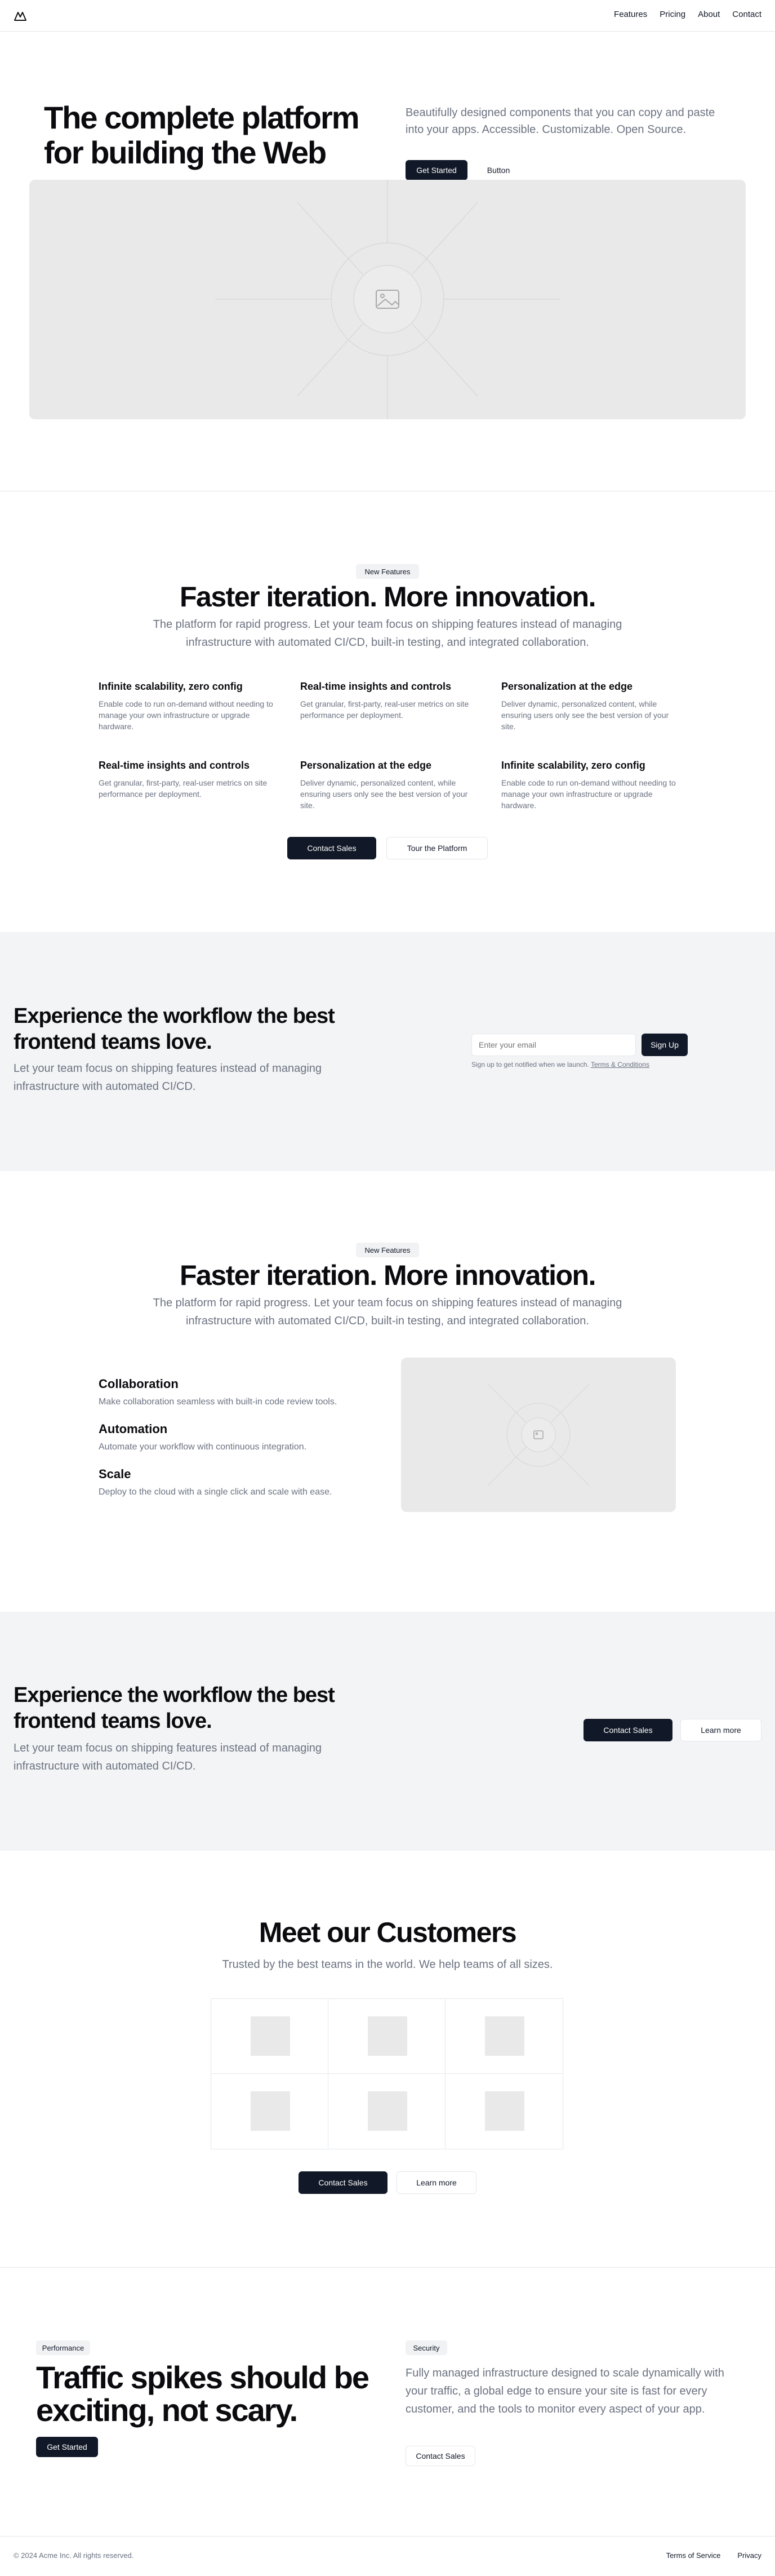 The image size is (775, 2576). What do you see at coordinates (426, 2348) in the screenshot?
I see `security-badge: Security` at bounding box center [426, 2348].